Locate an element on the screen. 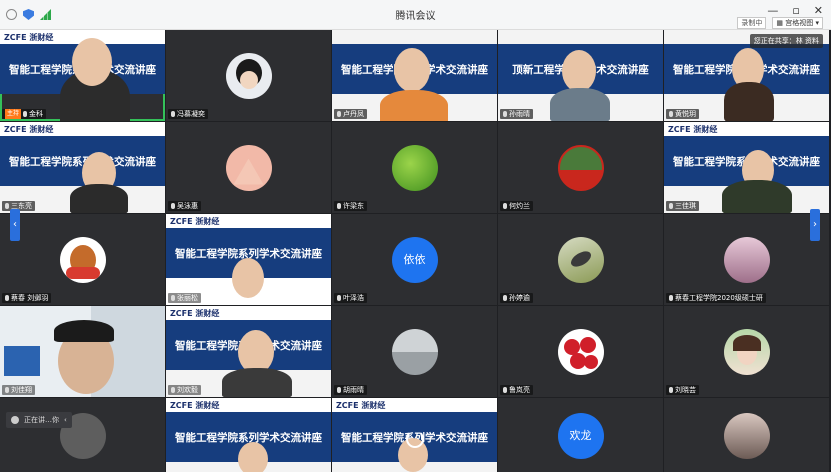 This screenshot has width=831, height=472. participant-name-tag: 刘佳翔 is located at coordinates (18, 390).